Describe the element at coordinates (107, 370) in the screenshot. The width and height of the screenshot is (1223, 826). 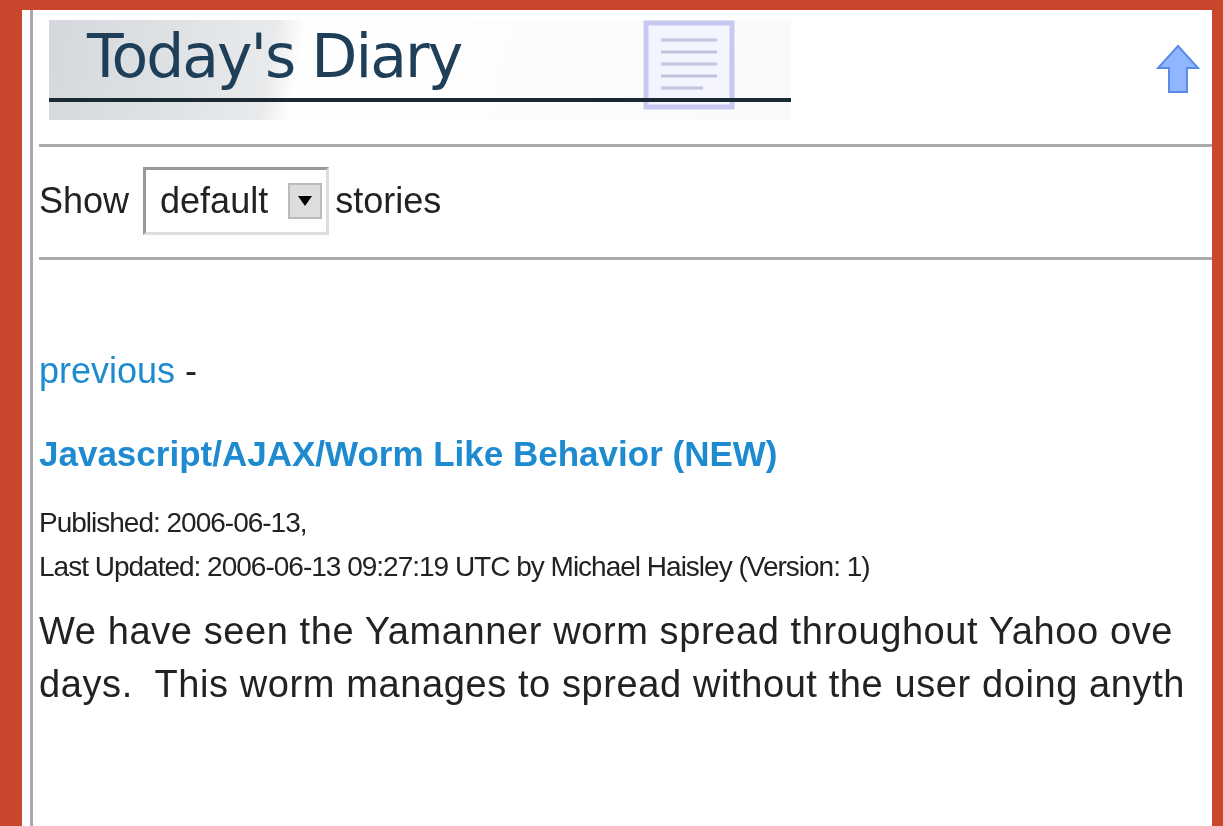
I see `previous-link: previous` at that location.